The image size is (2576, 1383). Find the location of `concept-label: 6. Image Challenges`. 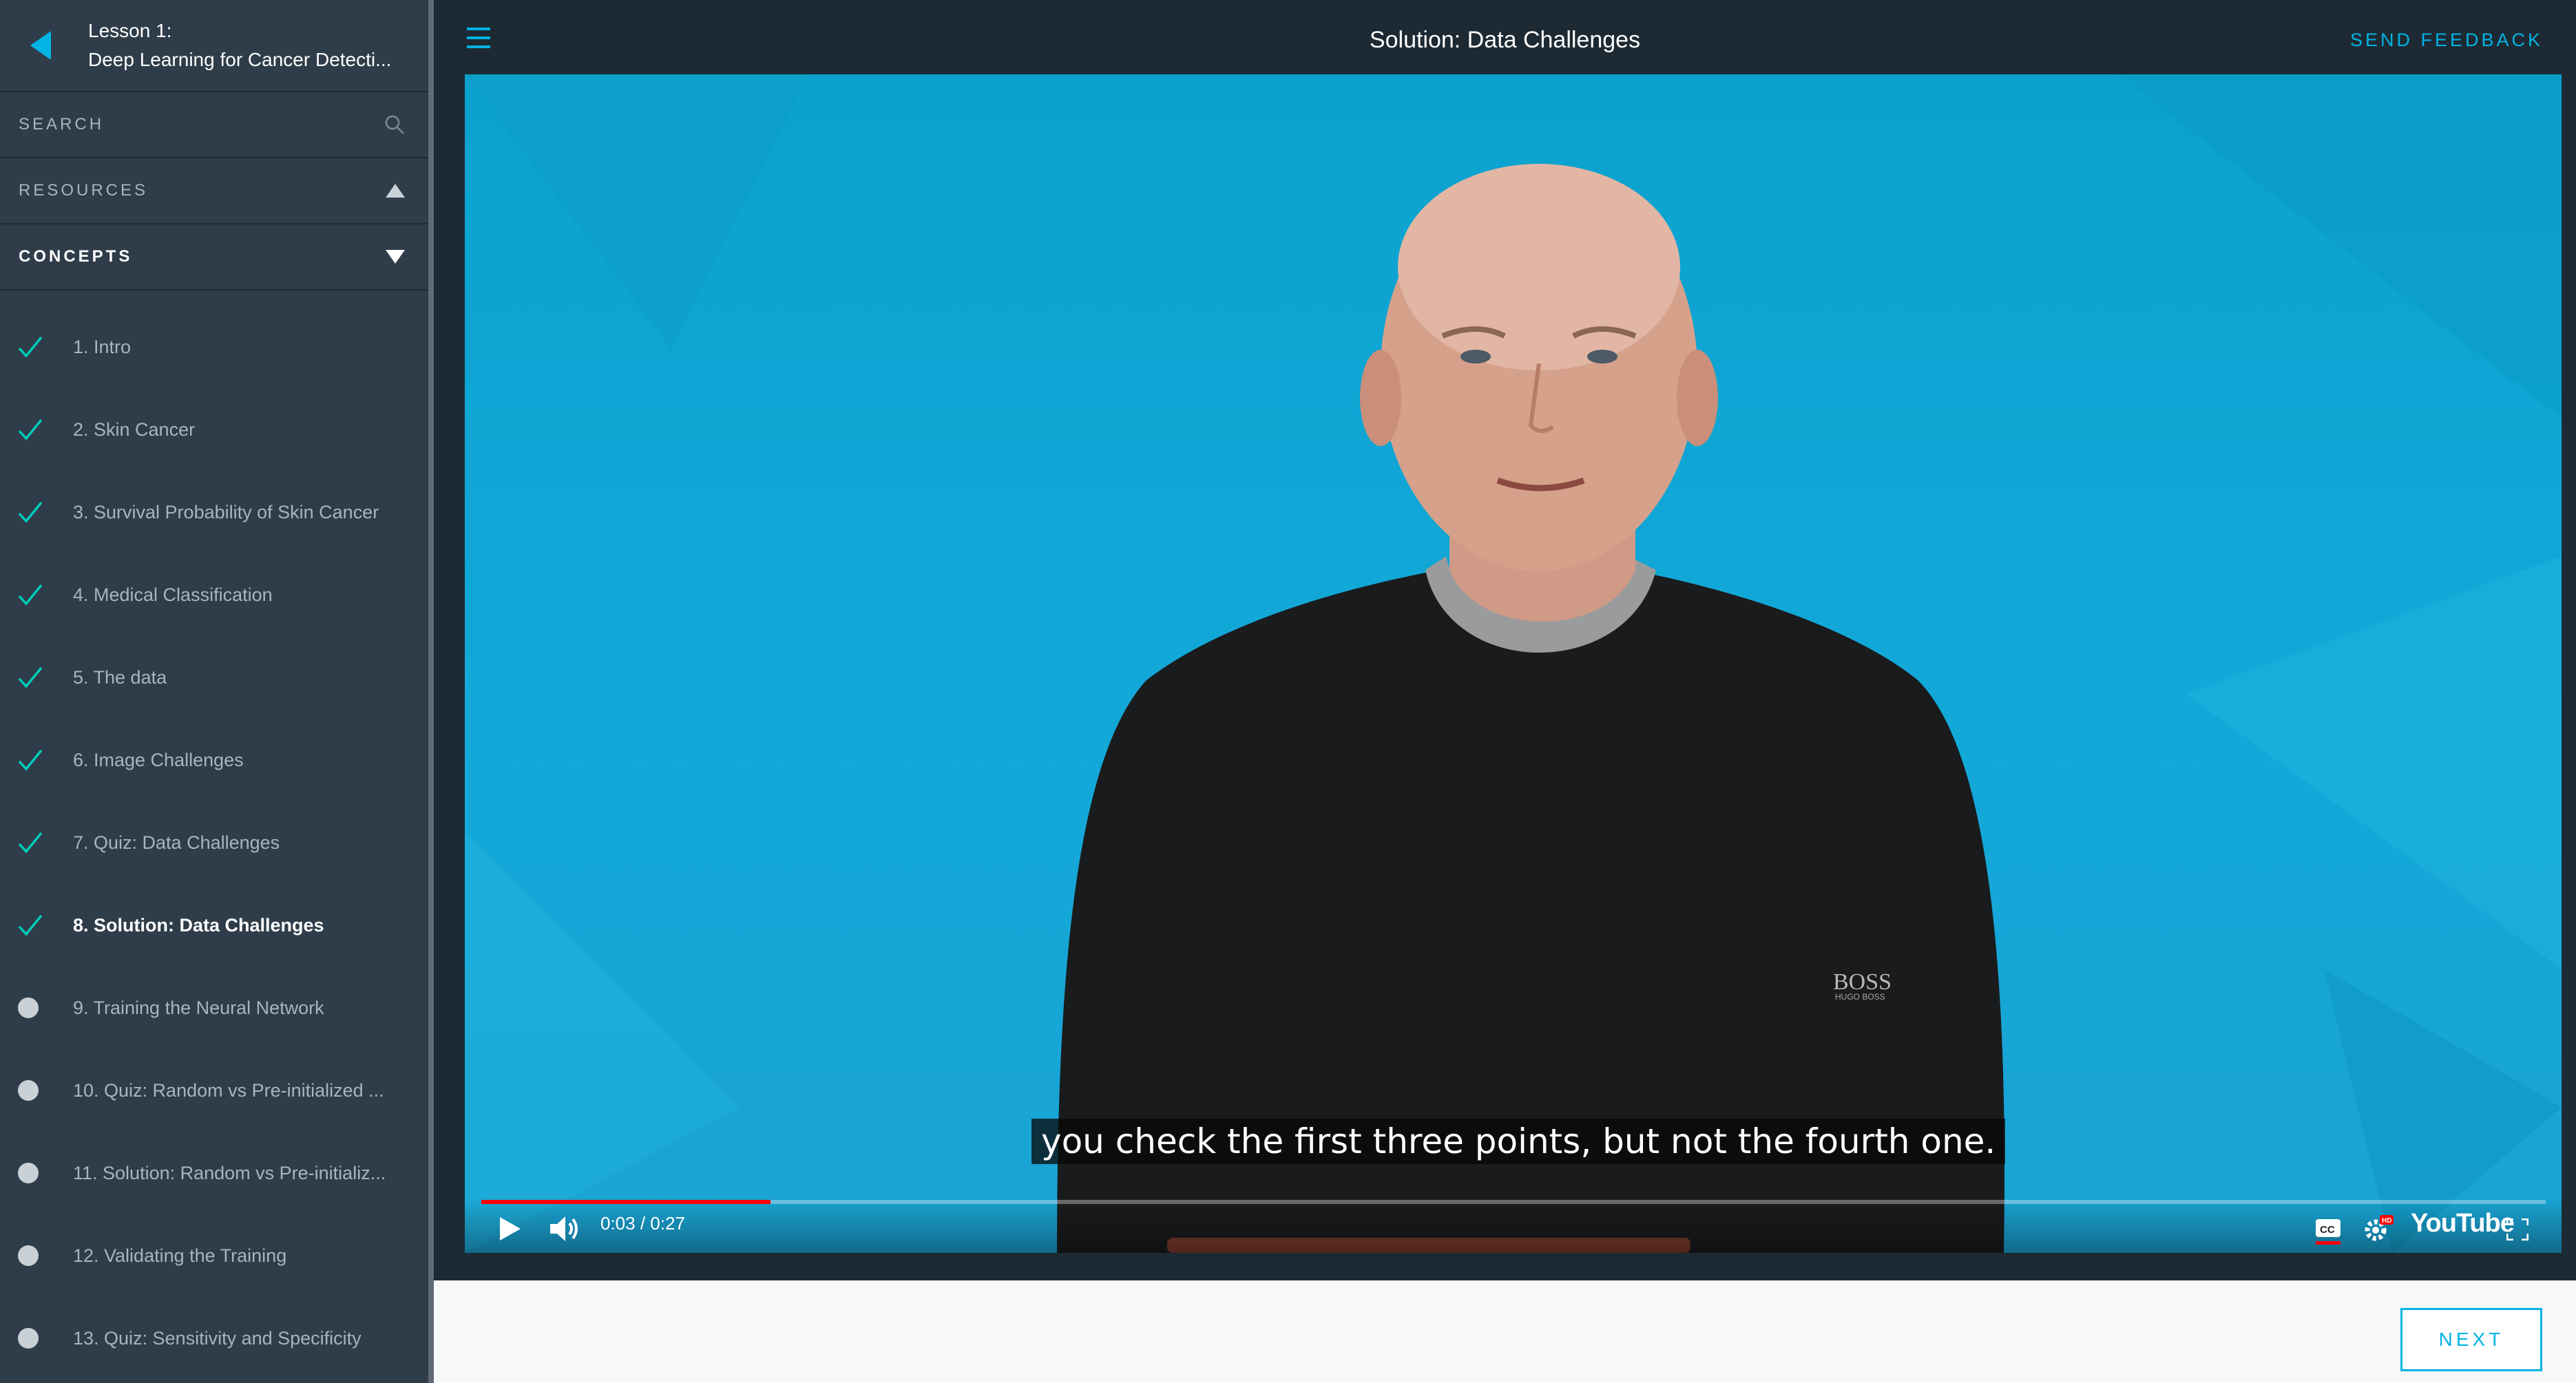

concept-label: 6. Image Challenges is located at coordinates (158, 759).